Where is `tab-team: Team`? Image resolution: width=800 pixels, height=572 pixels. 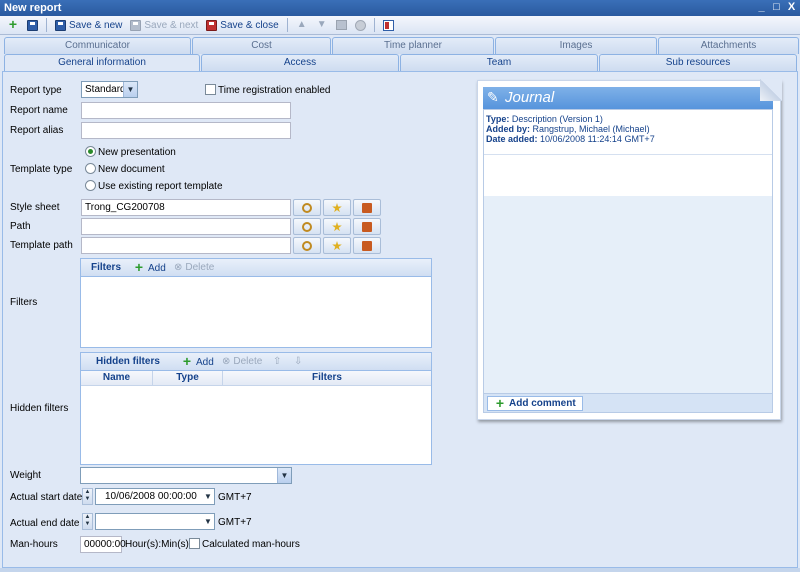
tab-team: Team is located at coordinates (499, 62).